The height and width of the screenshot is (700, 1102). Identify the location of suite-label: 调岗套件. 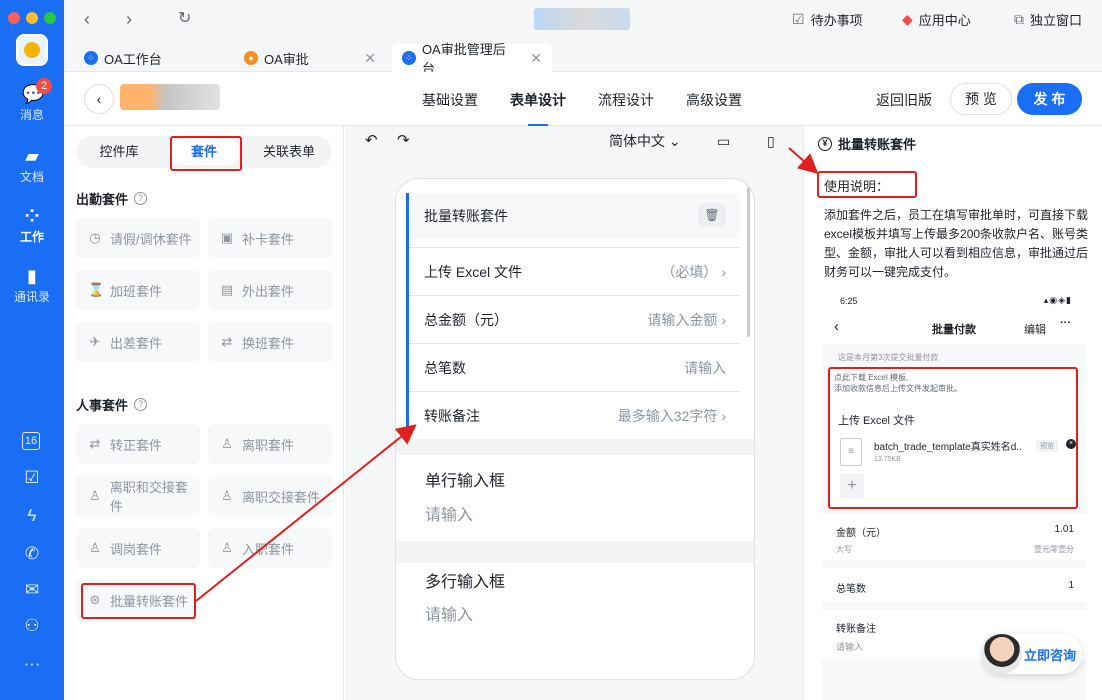
(136, 549).